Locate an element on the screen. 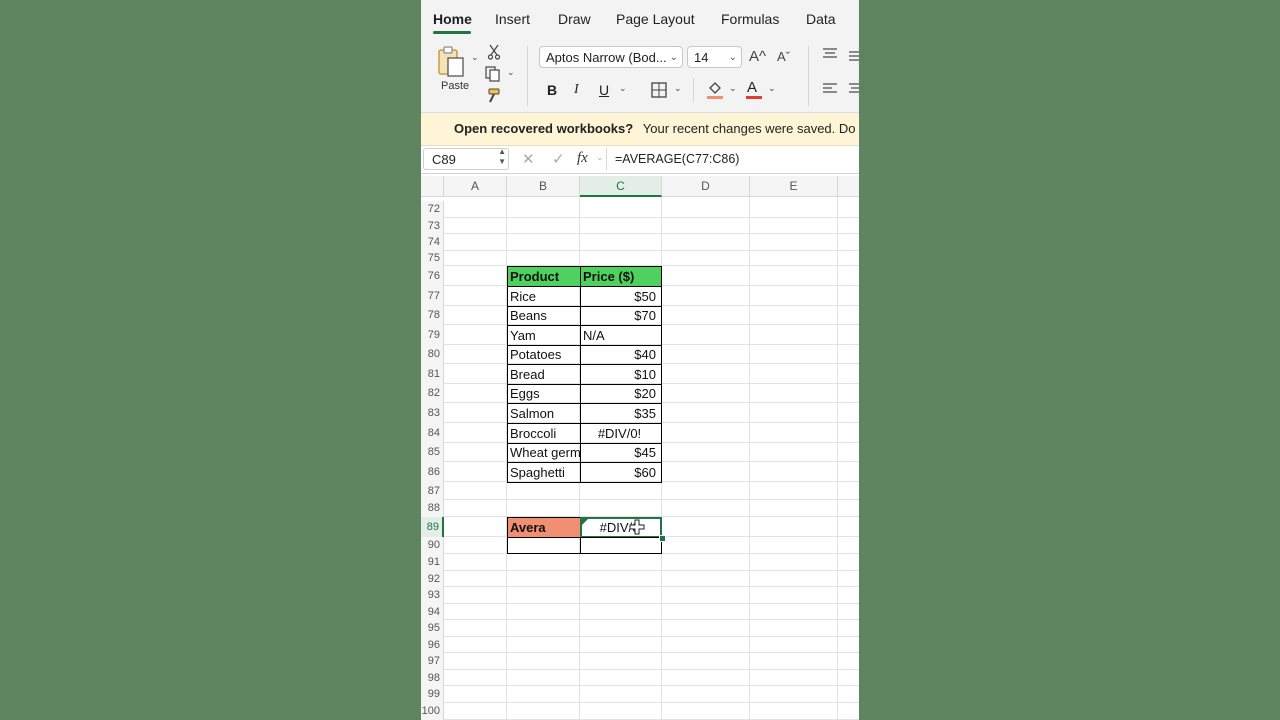 This screenshot has height=720, width=1280. font-name-dropdown: Aptos Narrow (Bod... ⌄ is located at coordinates (611, 57).